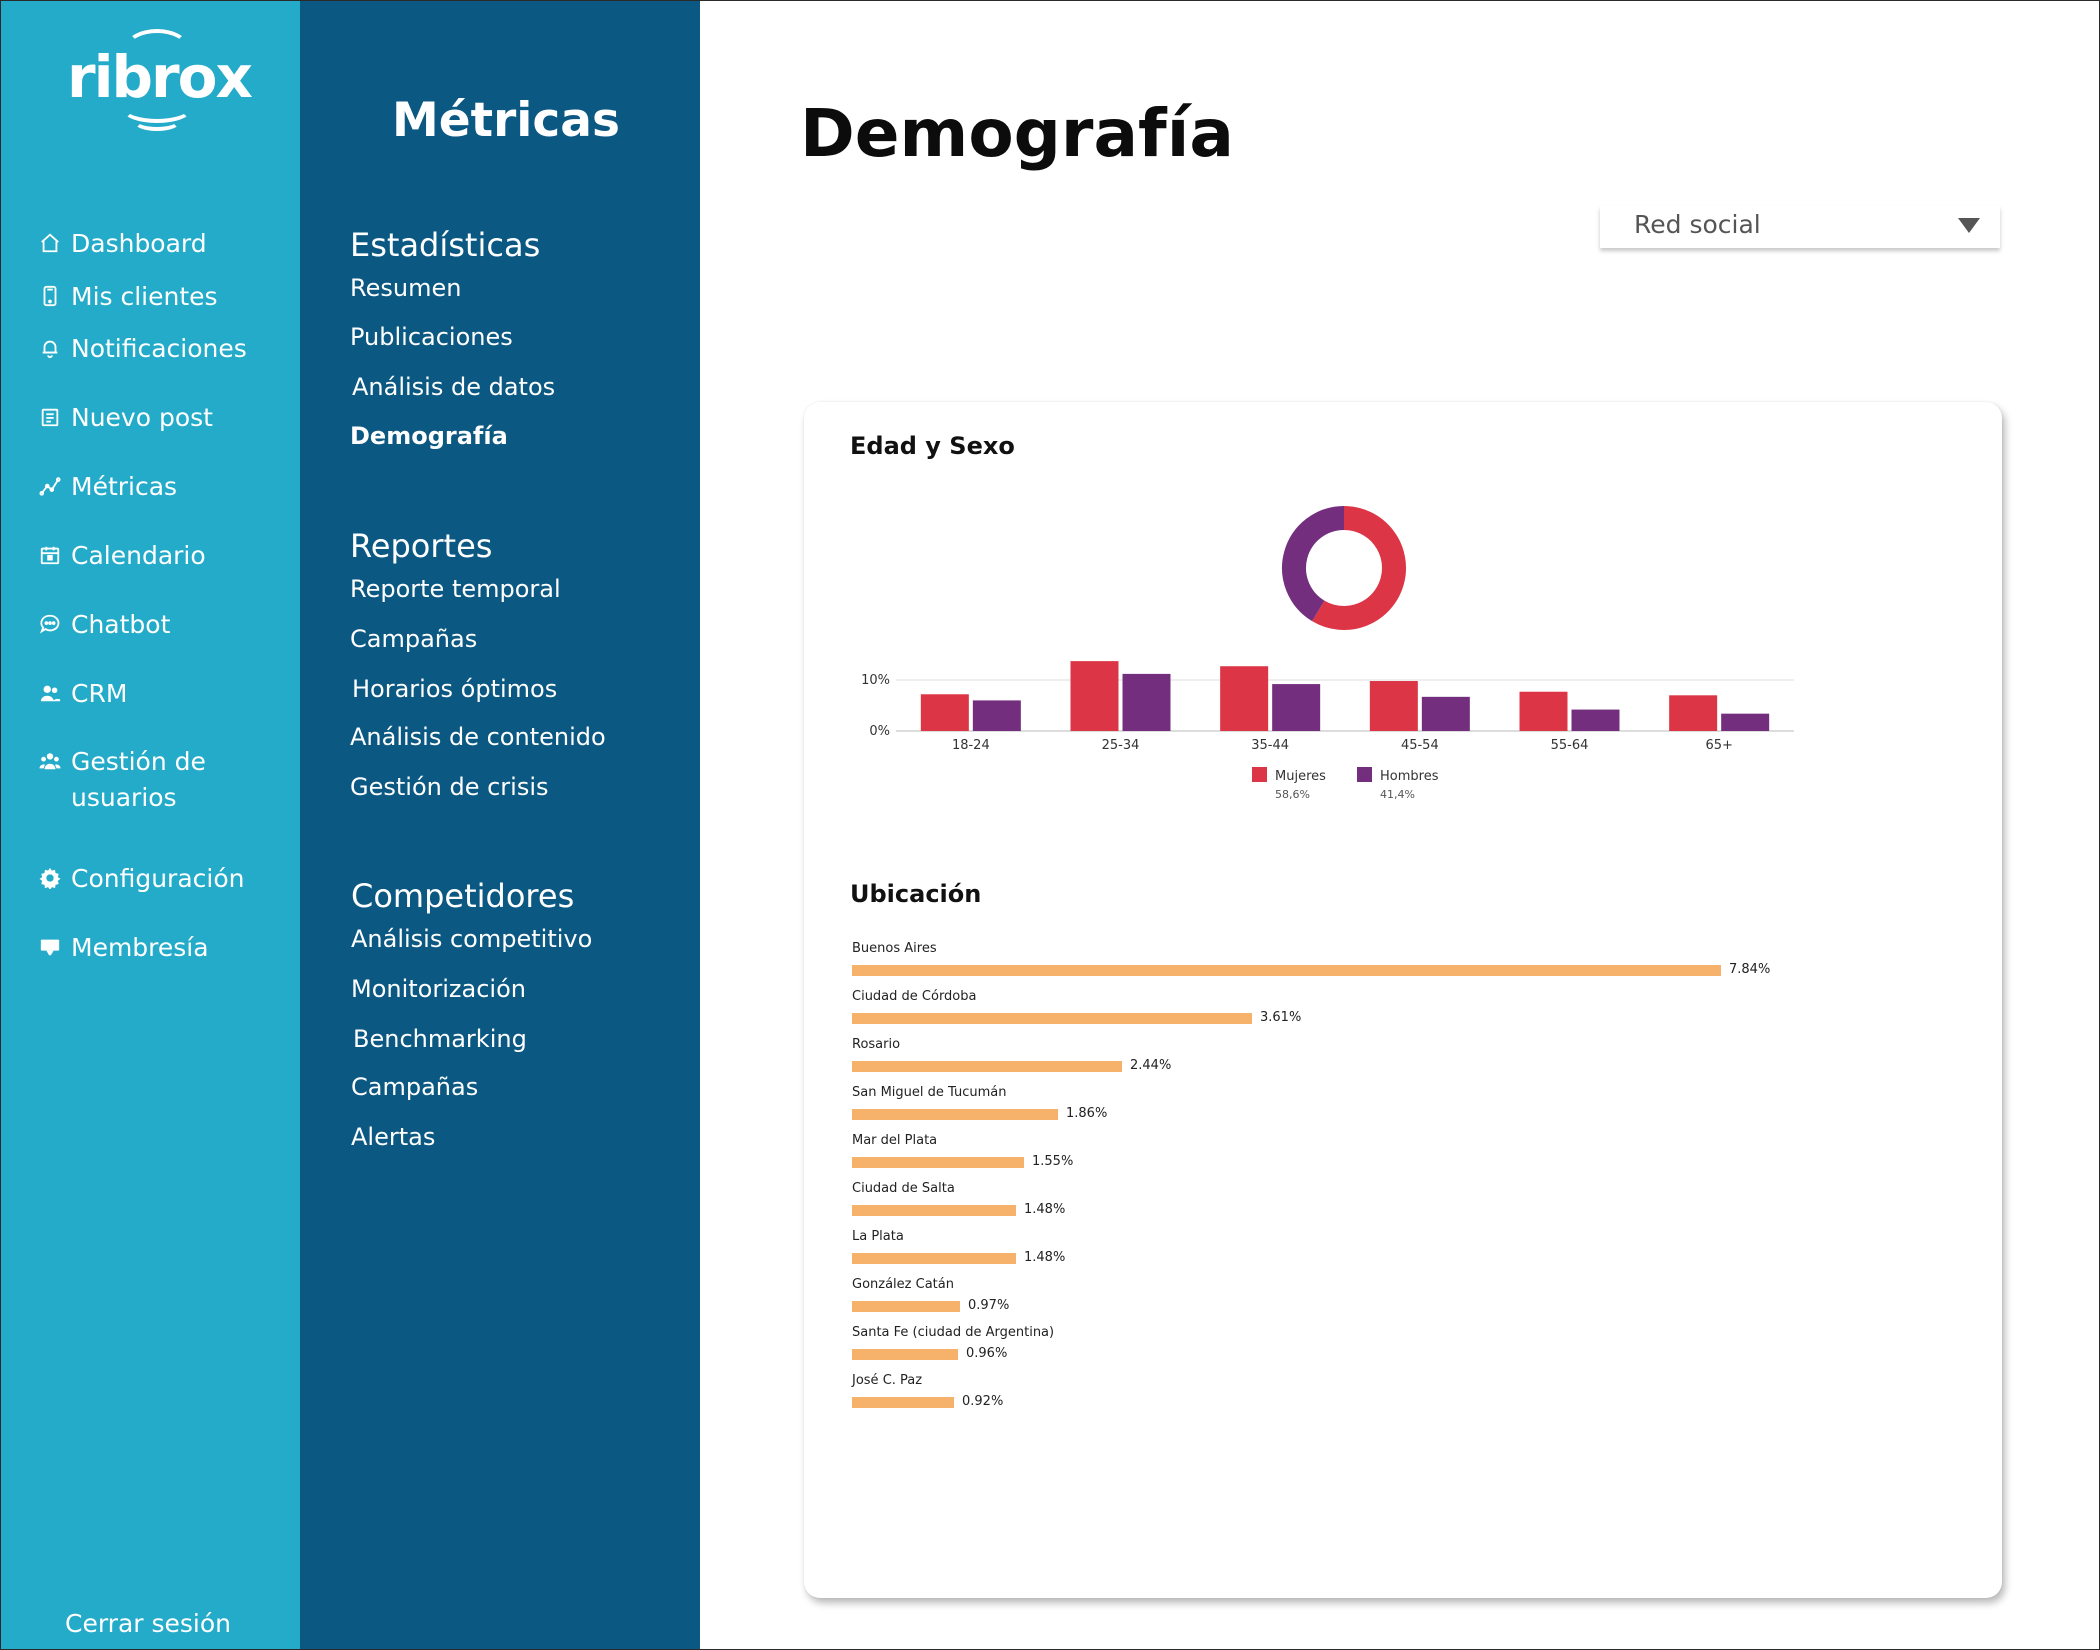 This screenshot has width=2100, height=1650. Describe the element at coordinates (50, 417) in the screenshot. I see `post-icon` at that location.